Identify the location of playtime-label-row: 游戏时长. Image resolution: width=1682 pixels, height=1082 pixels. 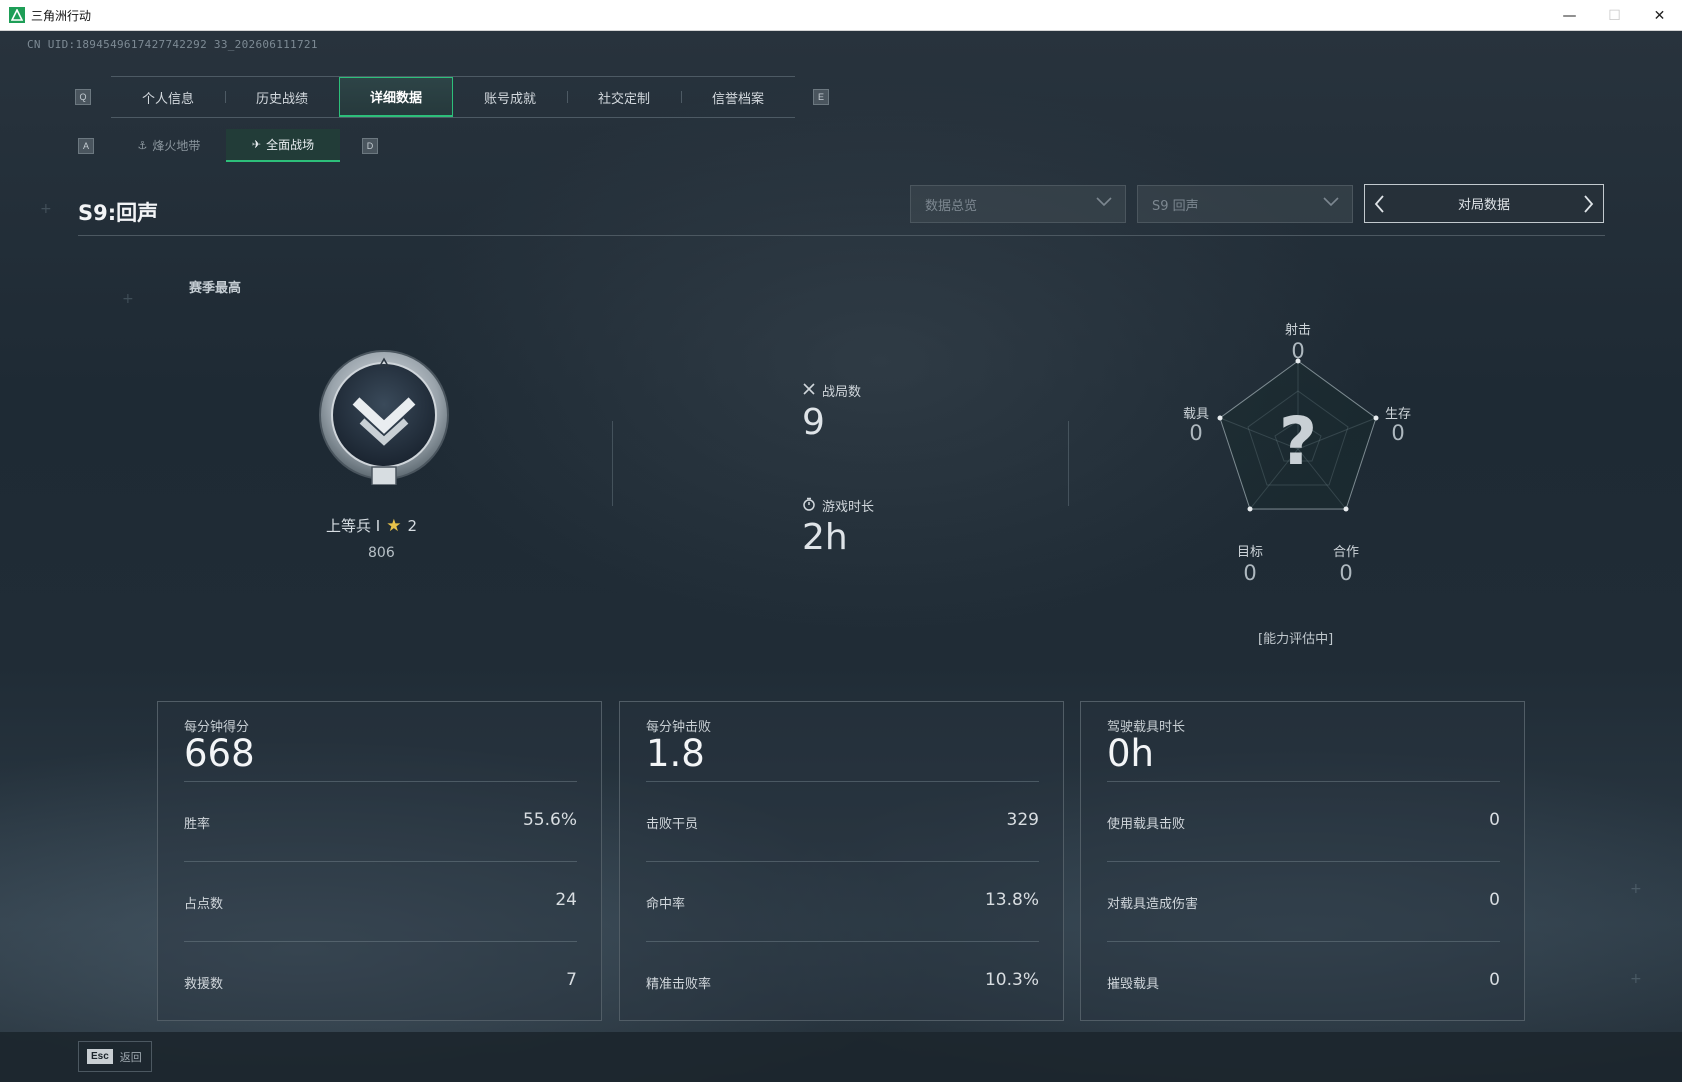
(838, 505).